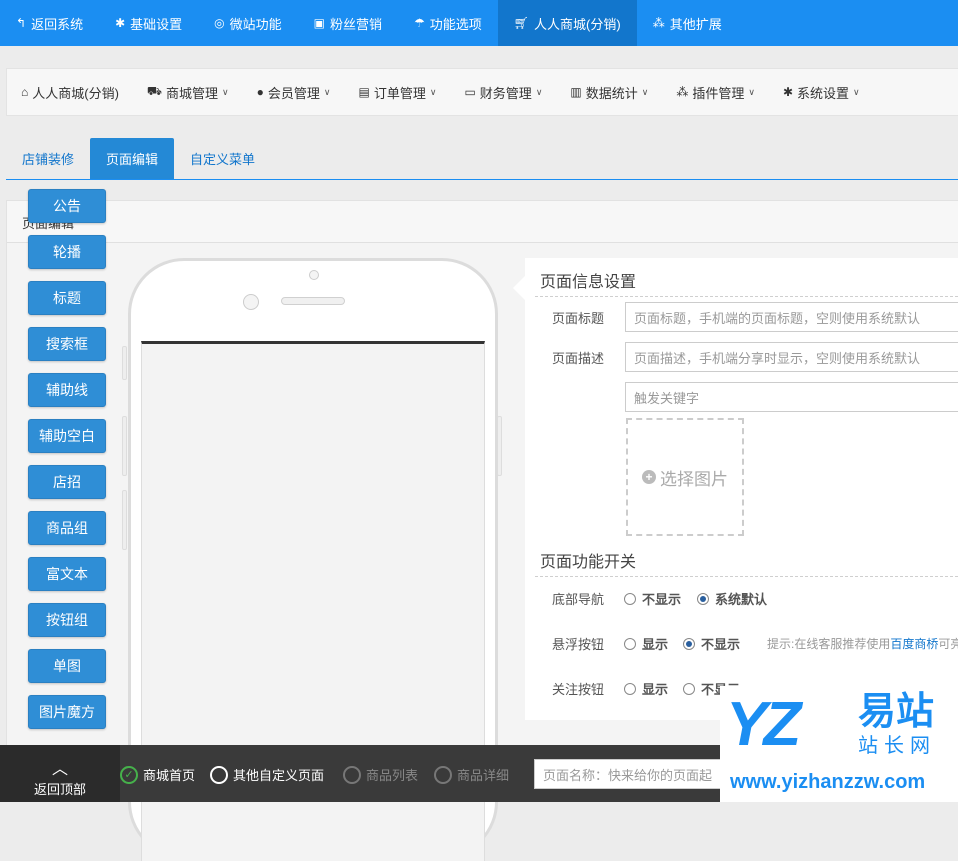  I want to click on bar-chart-icon: ▥, so click(576, 92).